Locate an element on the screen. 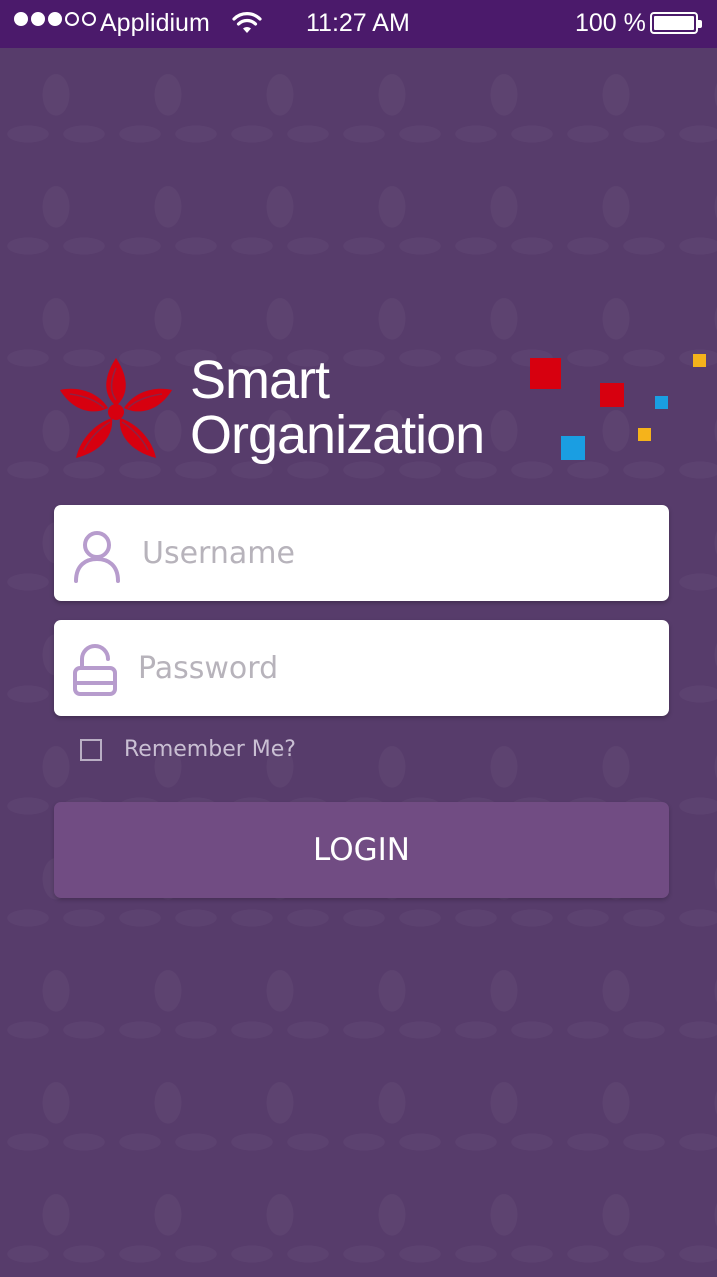  remember-me-row: Remember Me? is located at coordinates (188, 749).